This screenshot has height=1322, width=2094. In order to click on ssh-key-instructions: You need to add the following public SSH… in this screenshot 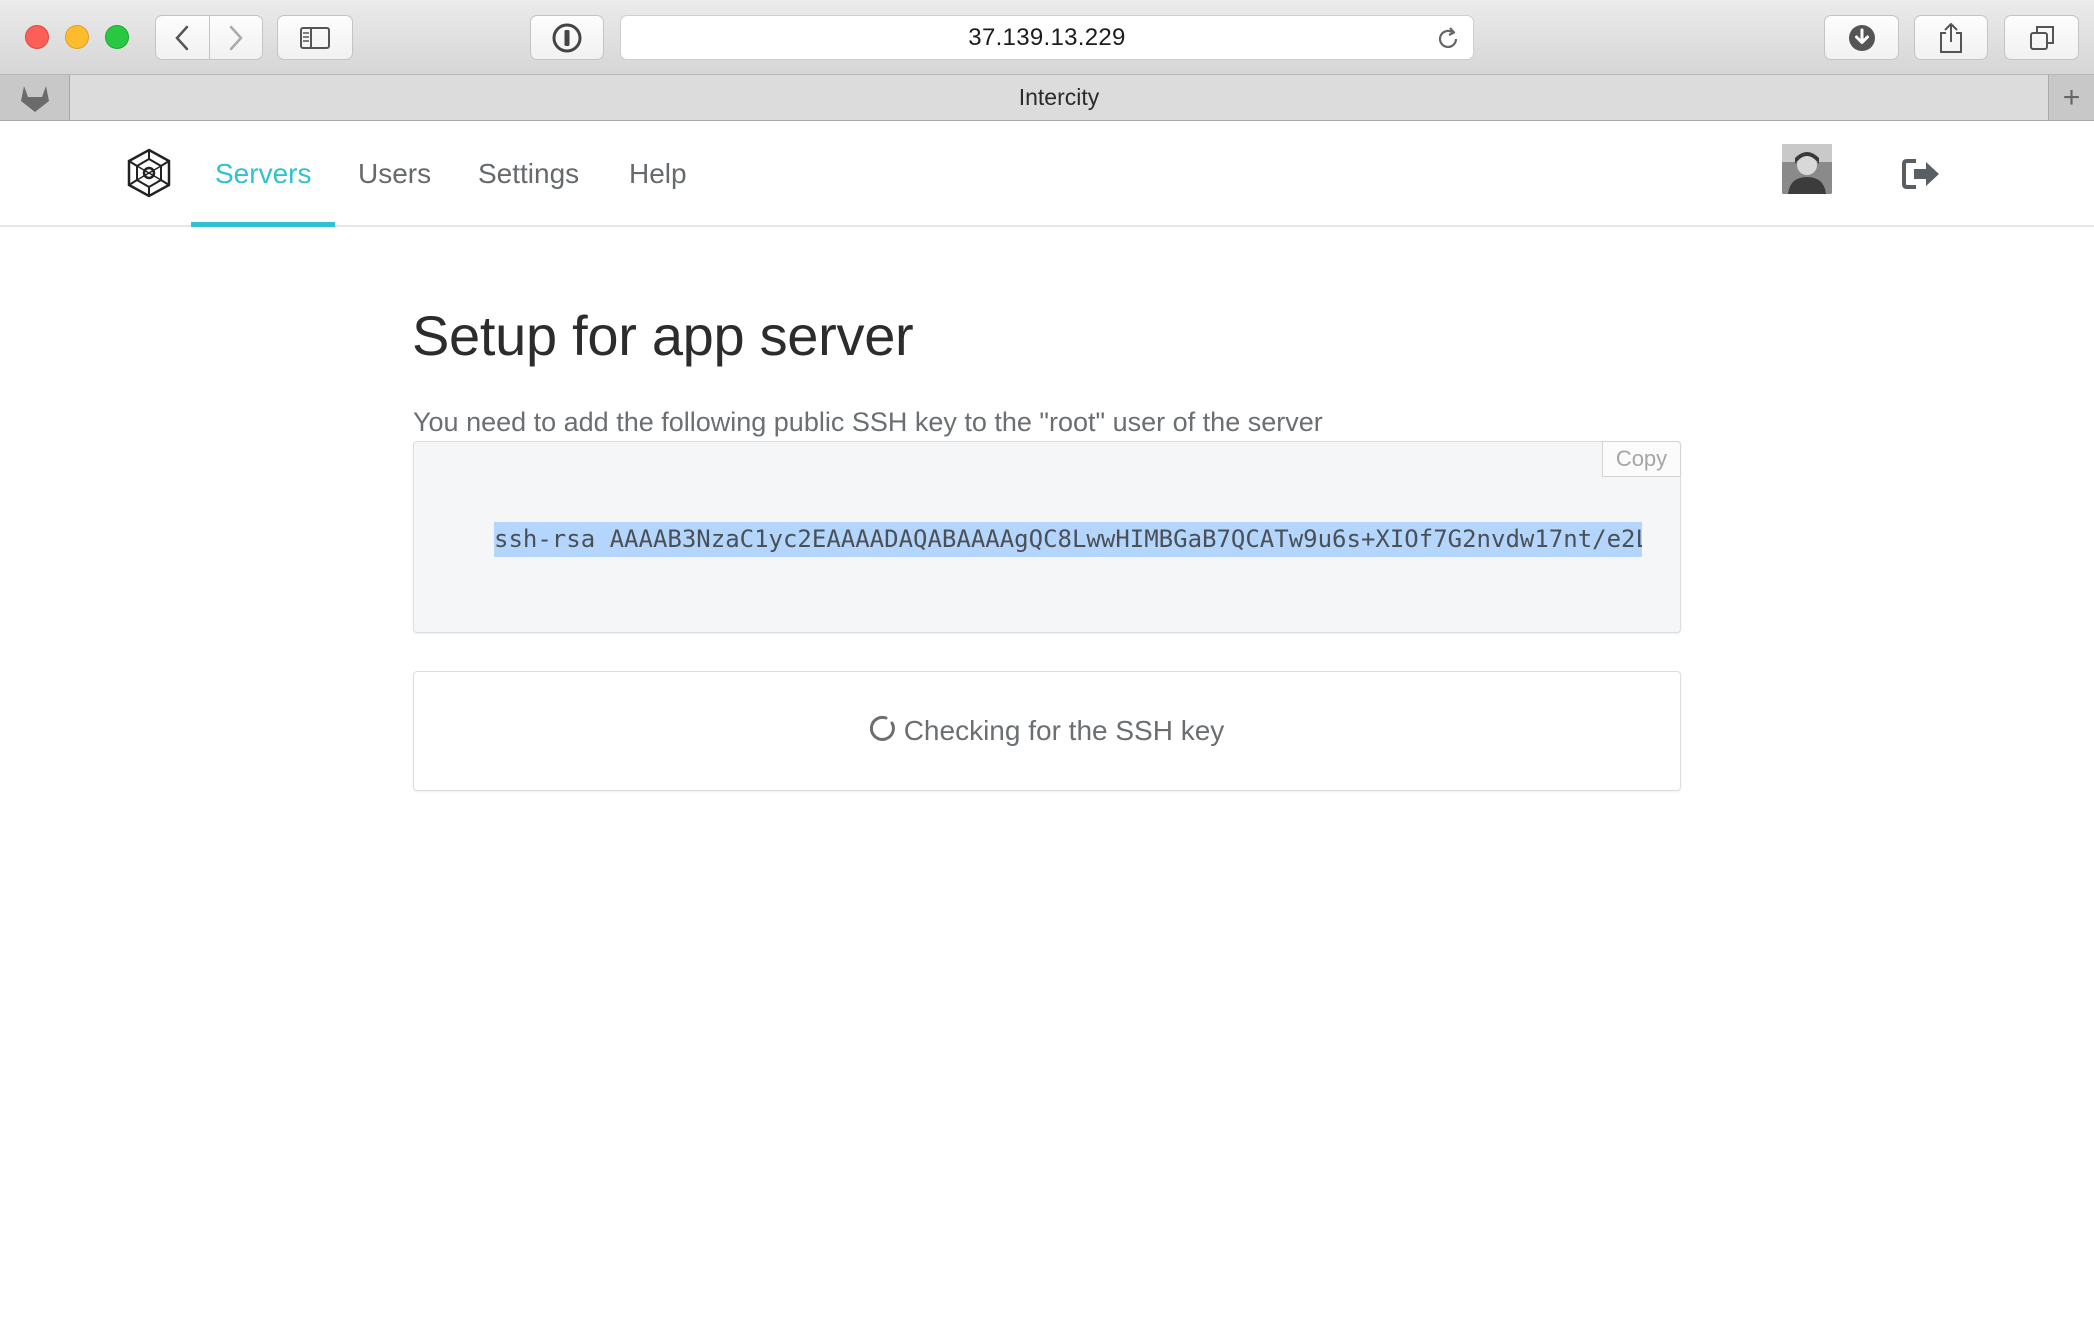, I will do `click(868, 422)`.